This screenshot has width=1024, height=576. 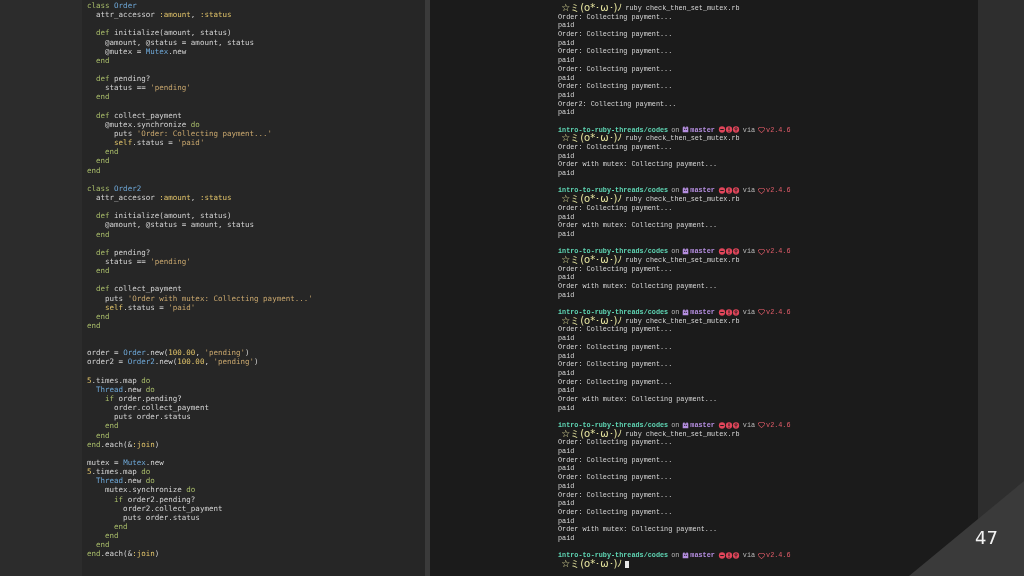 I want to click on text-cursor, so click(x=627, y=564).